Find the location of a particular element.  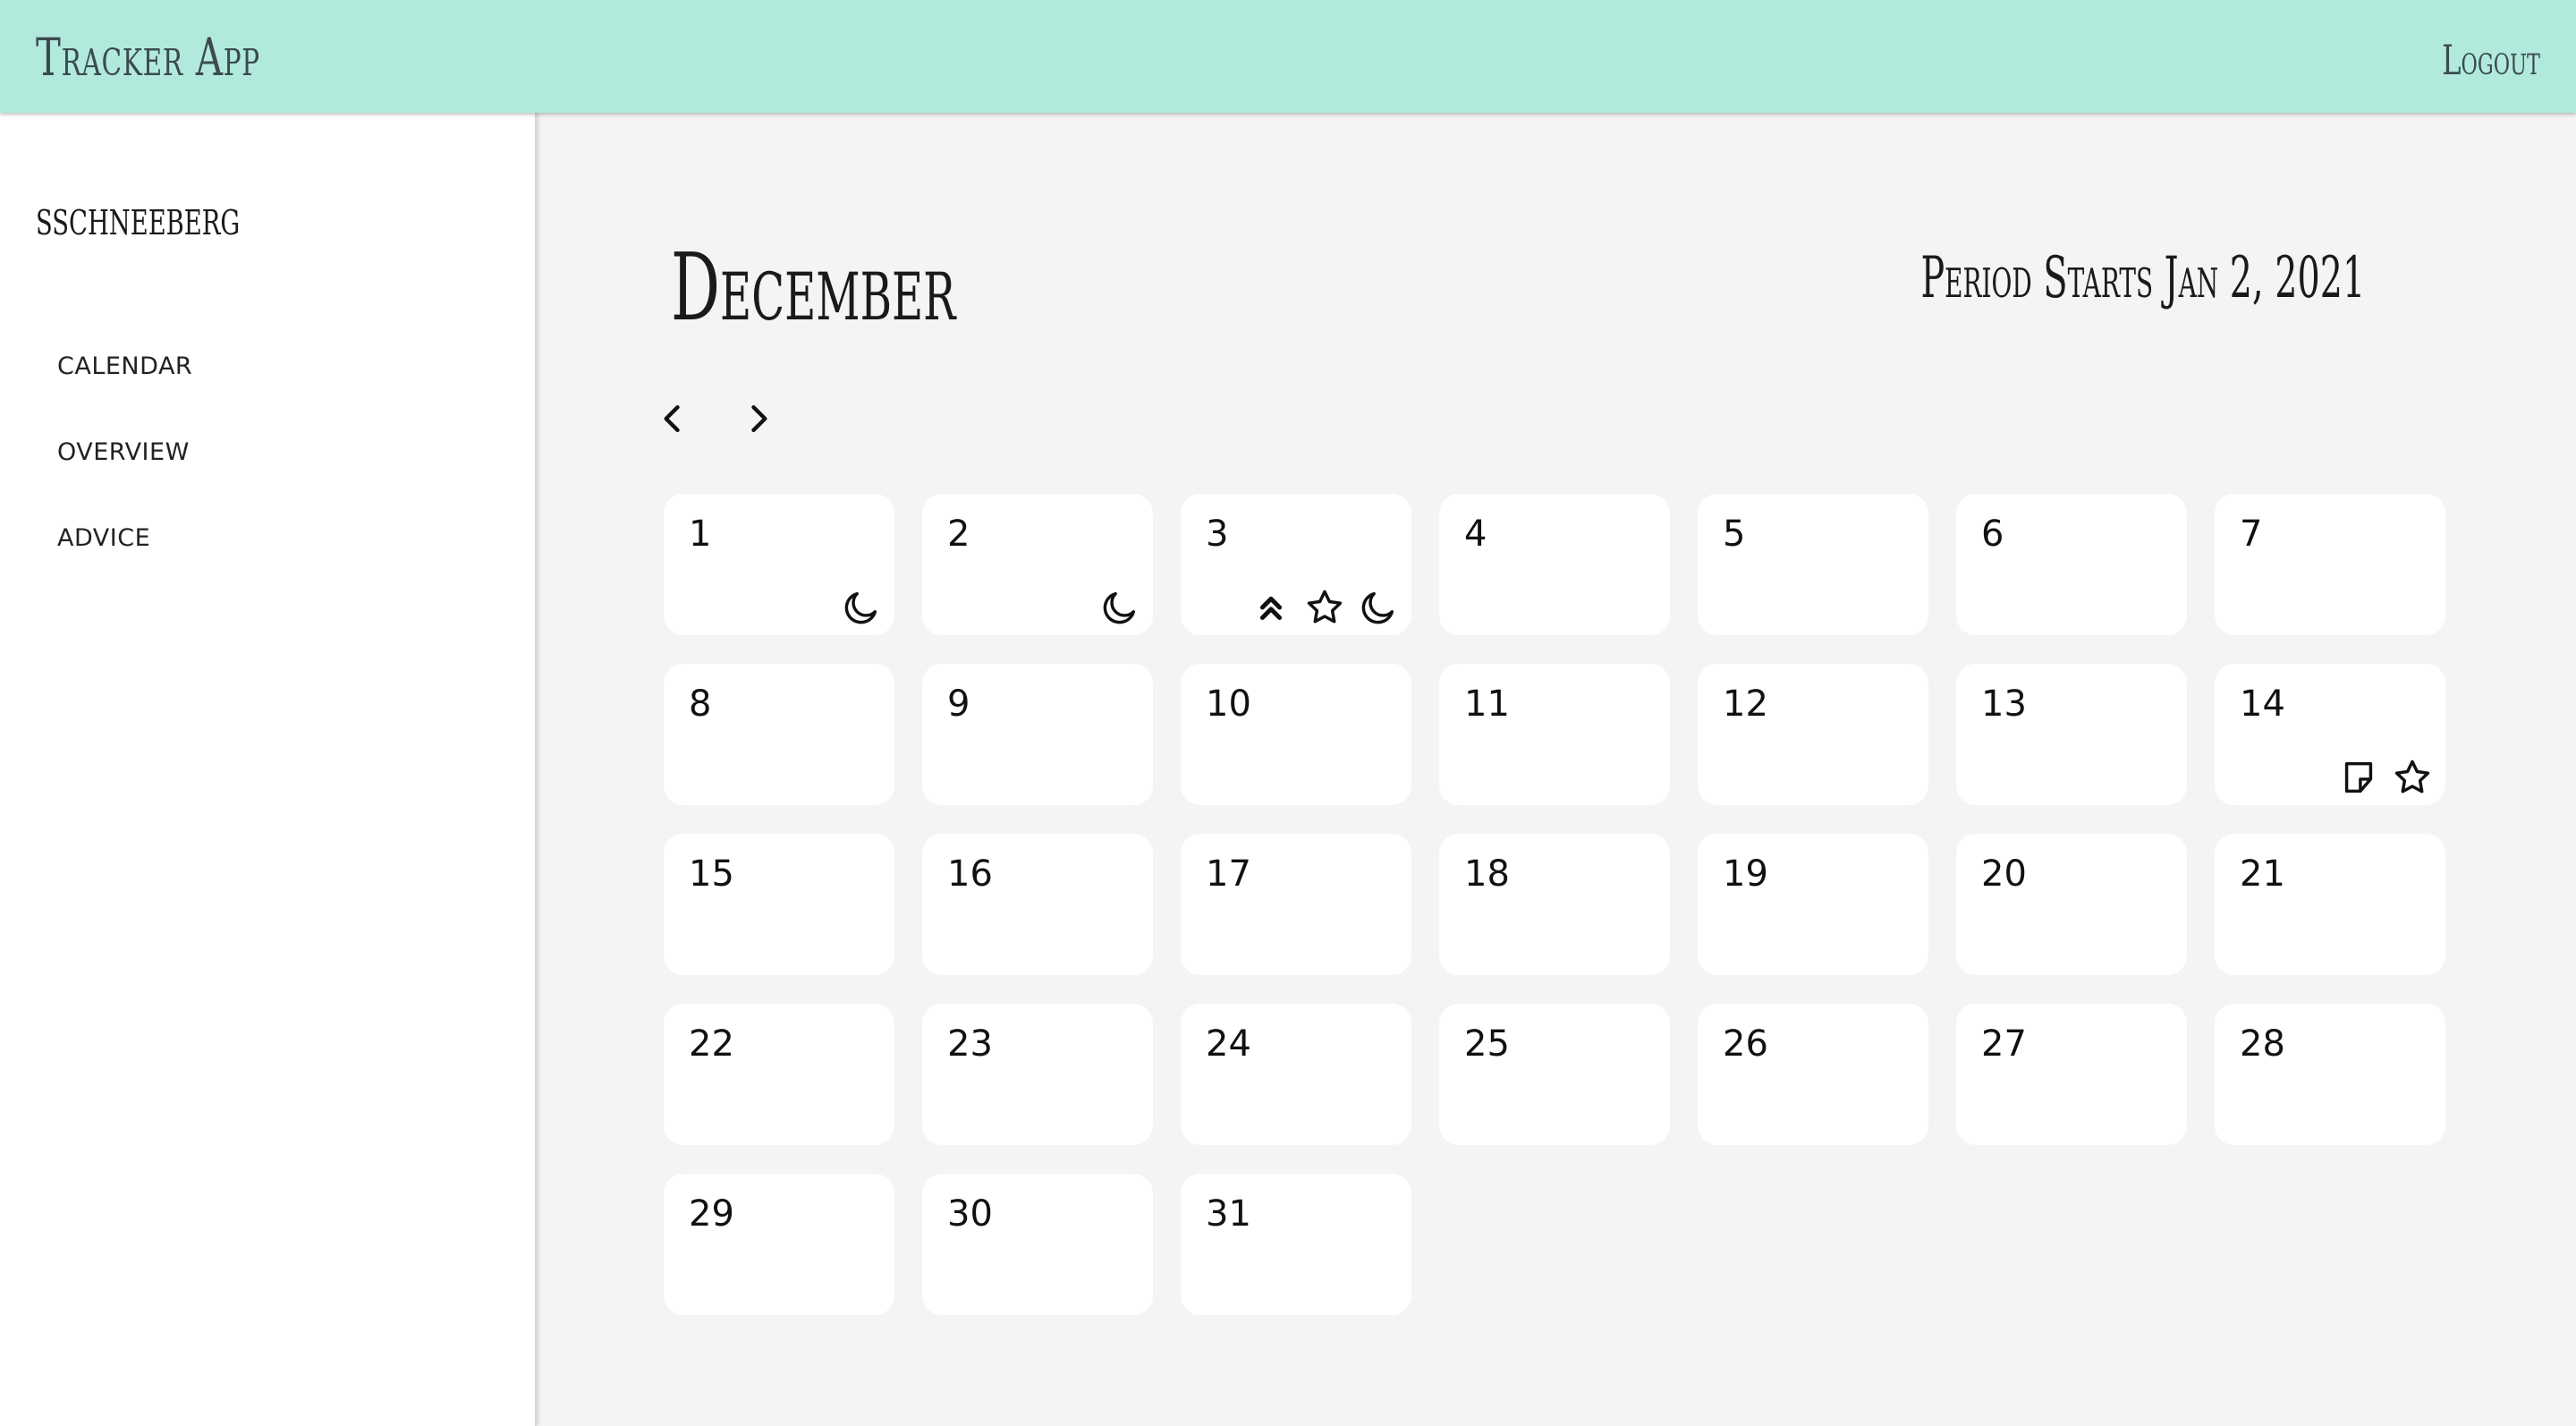

day-number: 4 is located at coordinates (1475, 534).